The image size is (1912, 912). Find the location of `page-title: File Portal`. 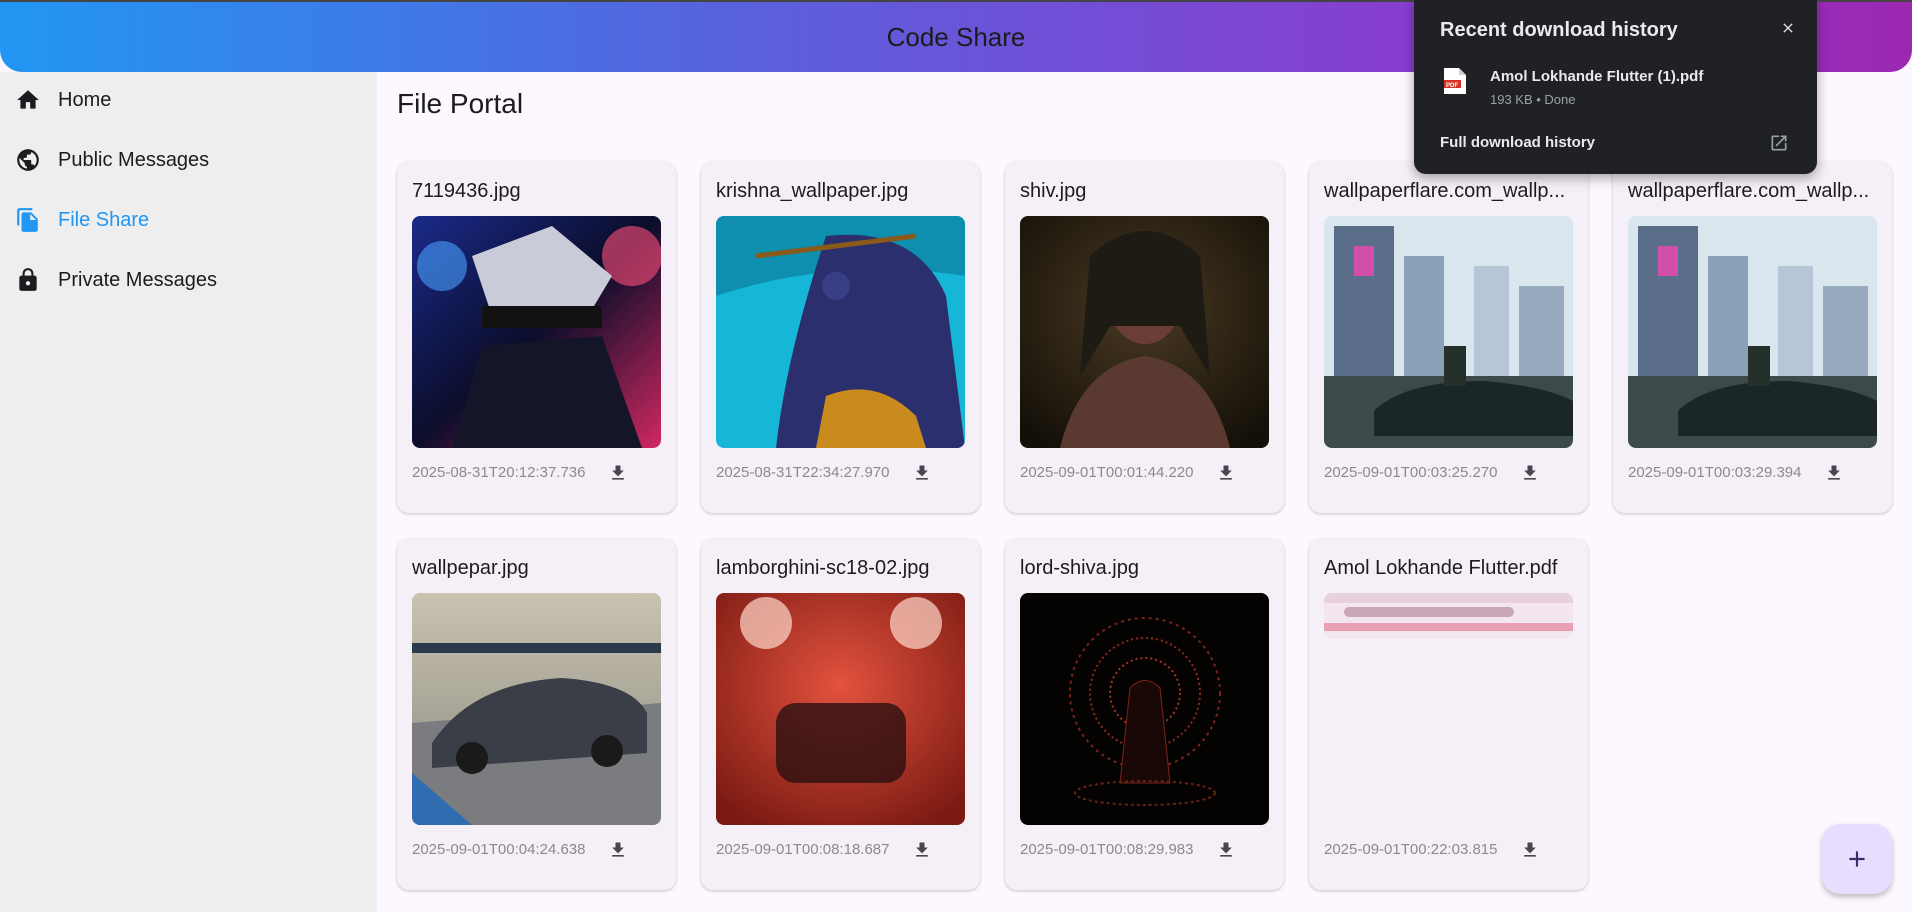

page-title: File Portal is located at coordinates (460, 103).